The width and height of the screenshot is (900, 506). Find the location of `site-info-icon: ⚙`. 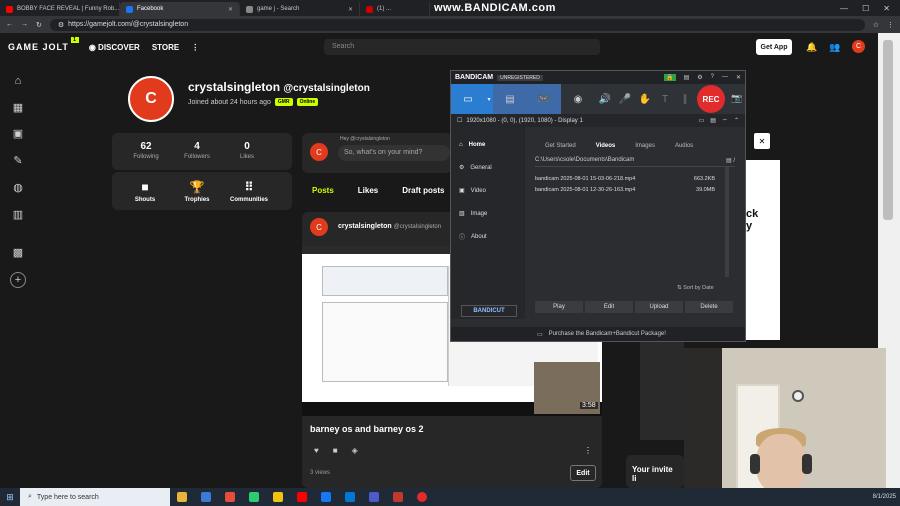

site-info-icon: ⚙ is located at coordinates (61, 25).